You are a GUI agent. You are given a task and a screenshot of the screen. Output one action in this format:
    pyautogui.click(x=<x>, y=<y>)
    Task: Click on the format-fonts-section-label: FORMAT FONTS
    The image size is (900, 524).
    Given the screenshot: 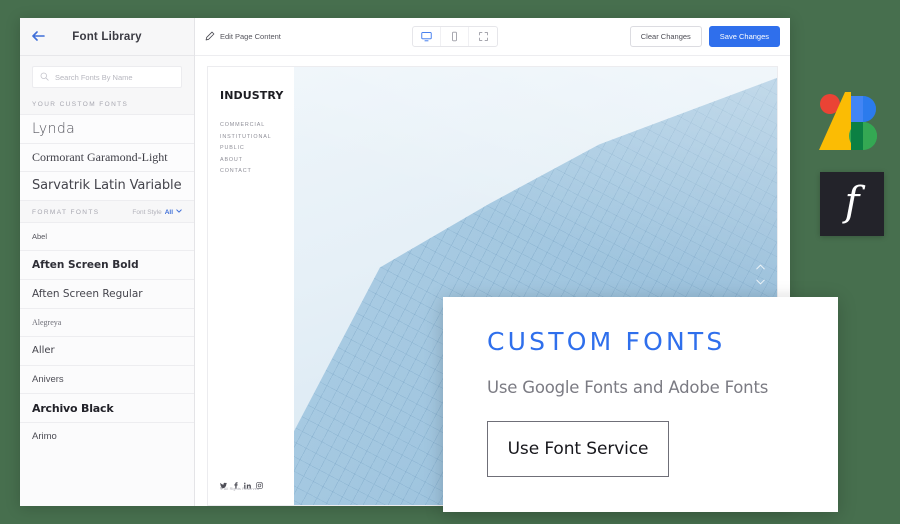 What is the action you would take?
    pyautogui.click(x=66, y=212)
    